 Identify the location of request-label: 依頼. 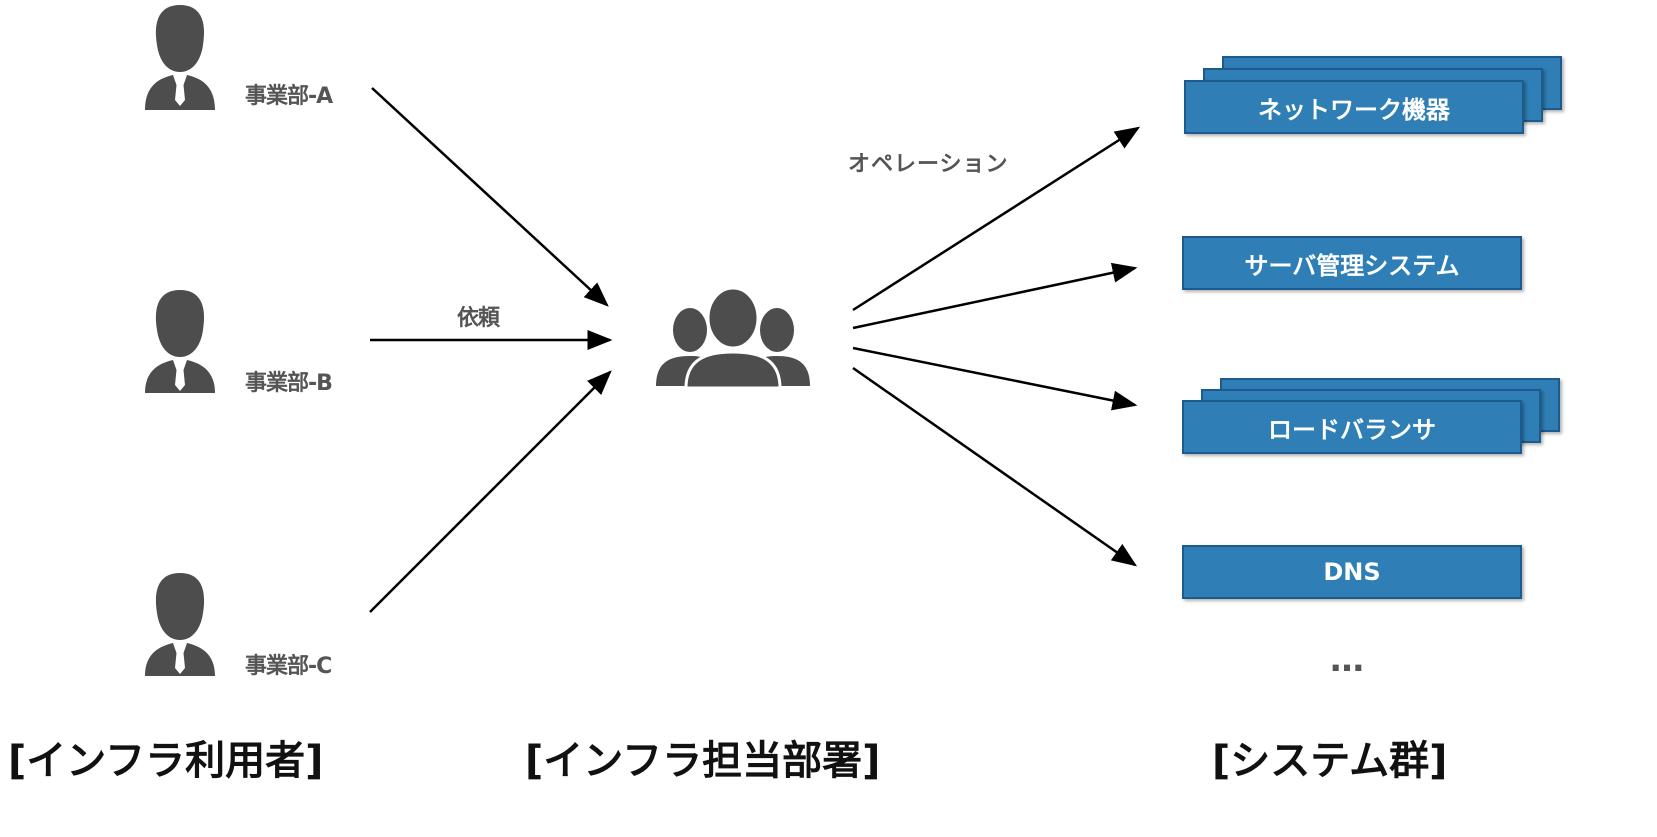
(478, 318).